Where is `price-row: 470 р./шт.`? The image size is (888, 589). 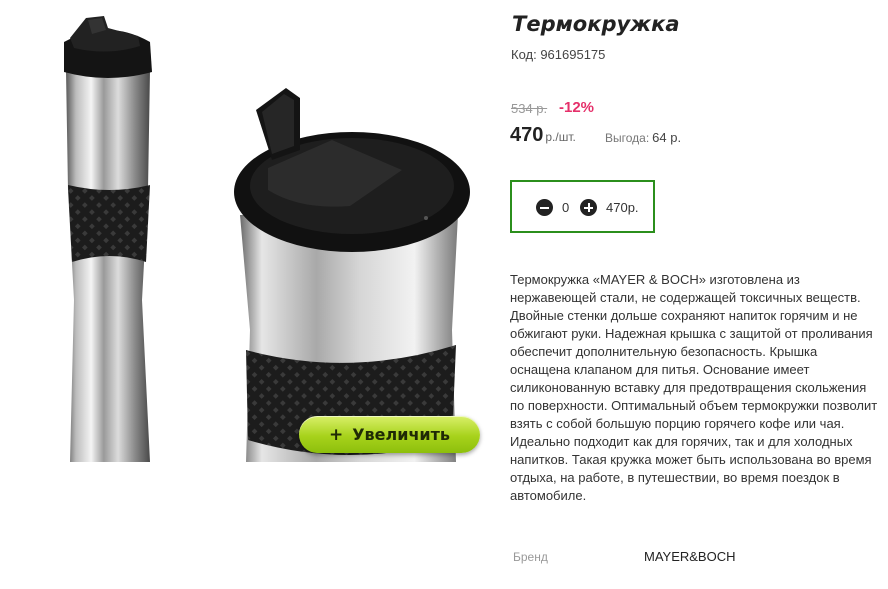
price-row: 470 р./шт. is located at coordinates (543, 135).